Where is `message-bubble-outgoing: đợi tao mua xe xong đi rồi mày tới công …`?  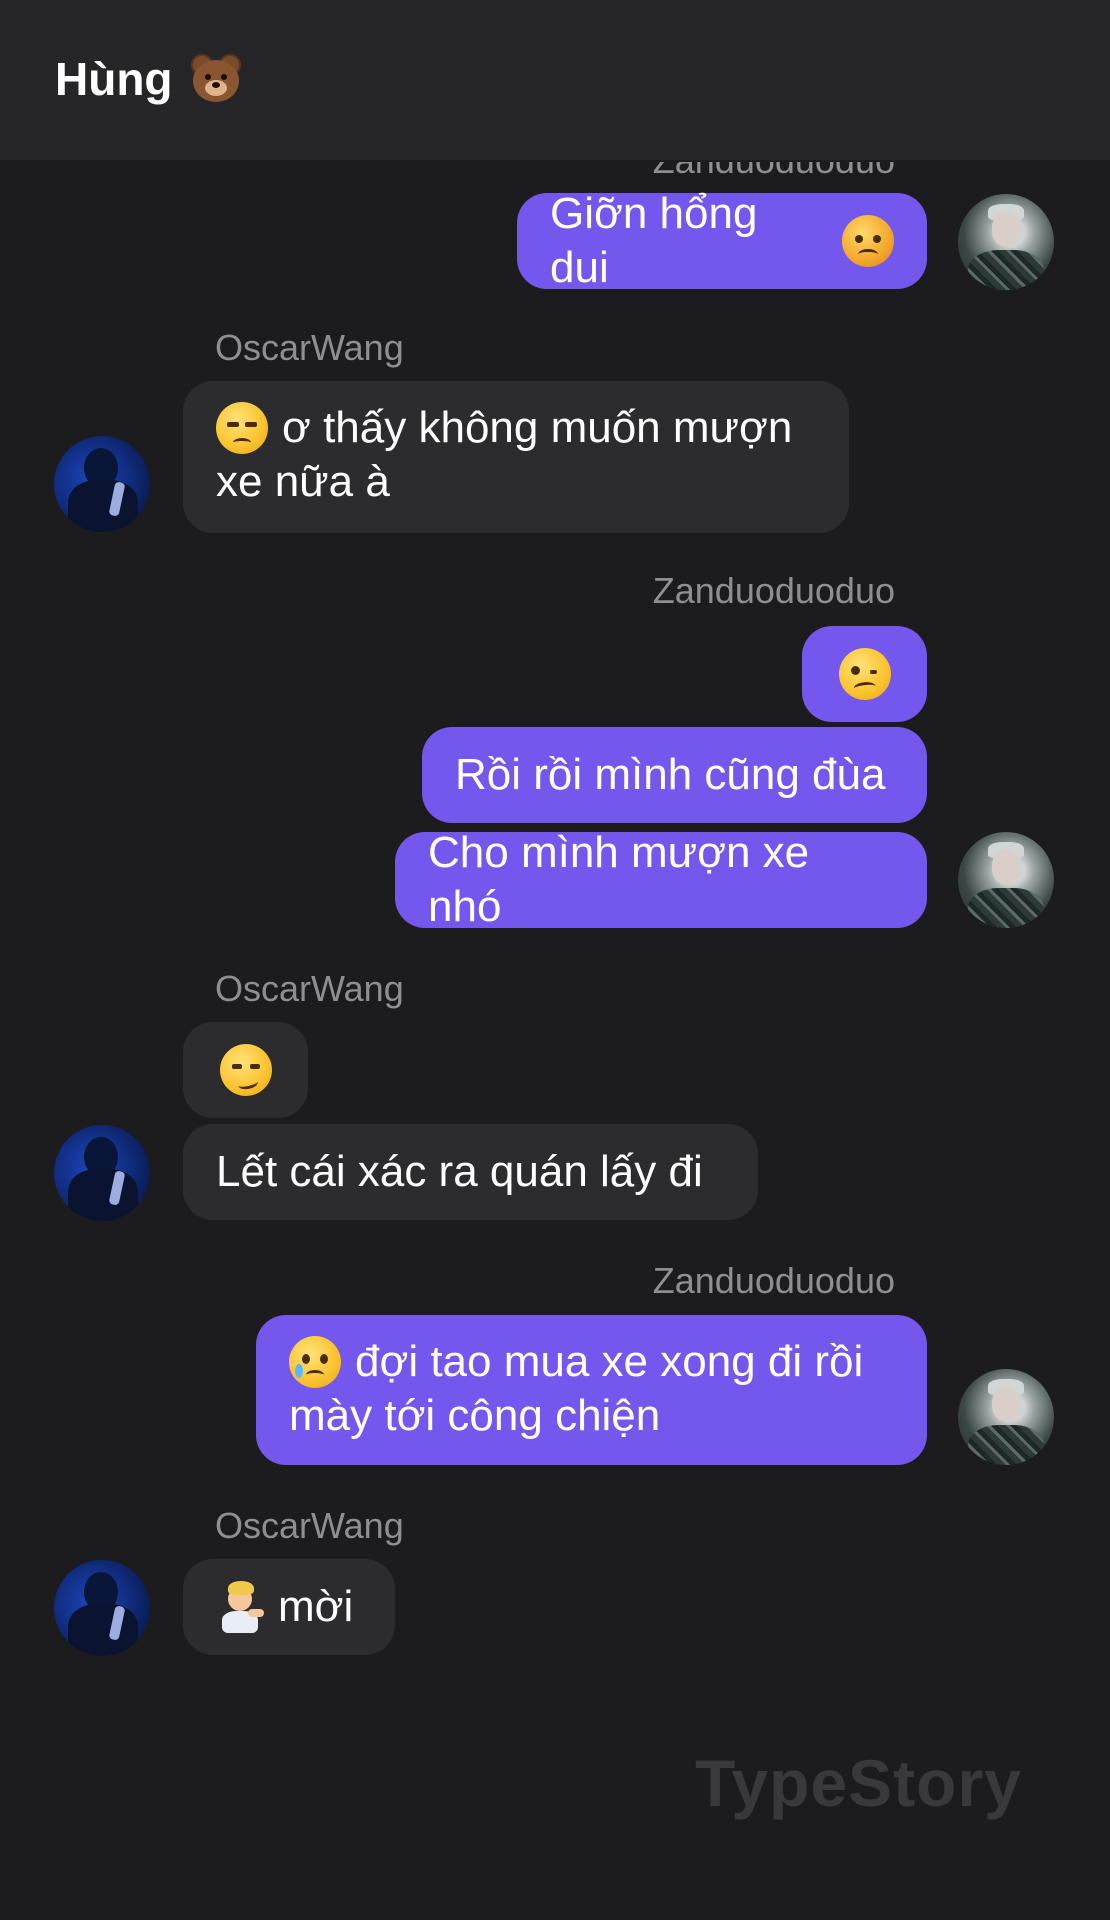
message-bubble-outgoing: đợi tao mua xe xong đi rồi mày tới công … is located at coordinates (591, 1390).